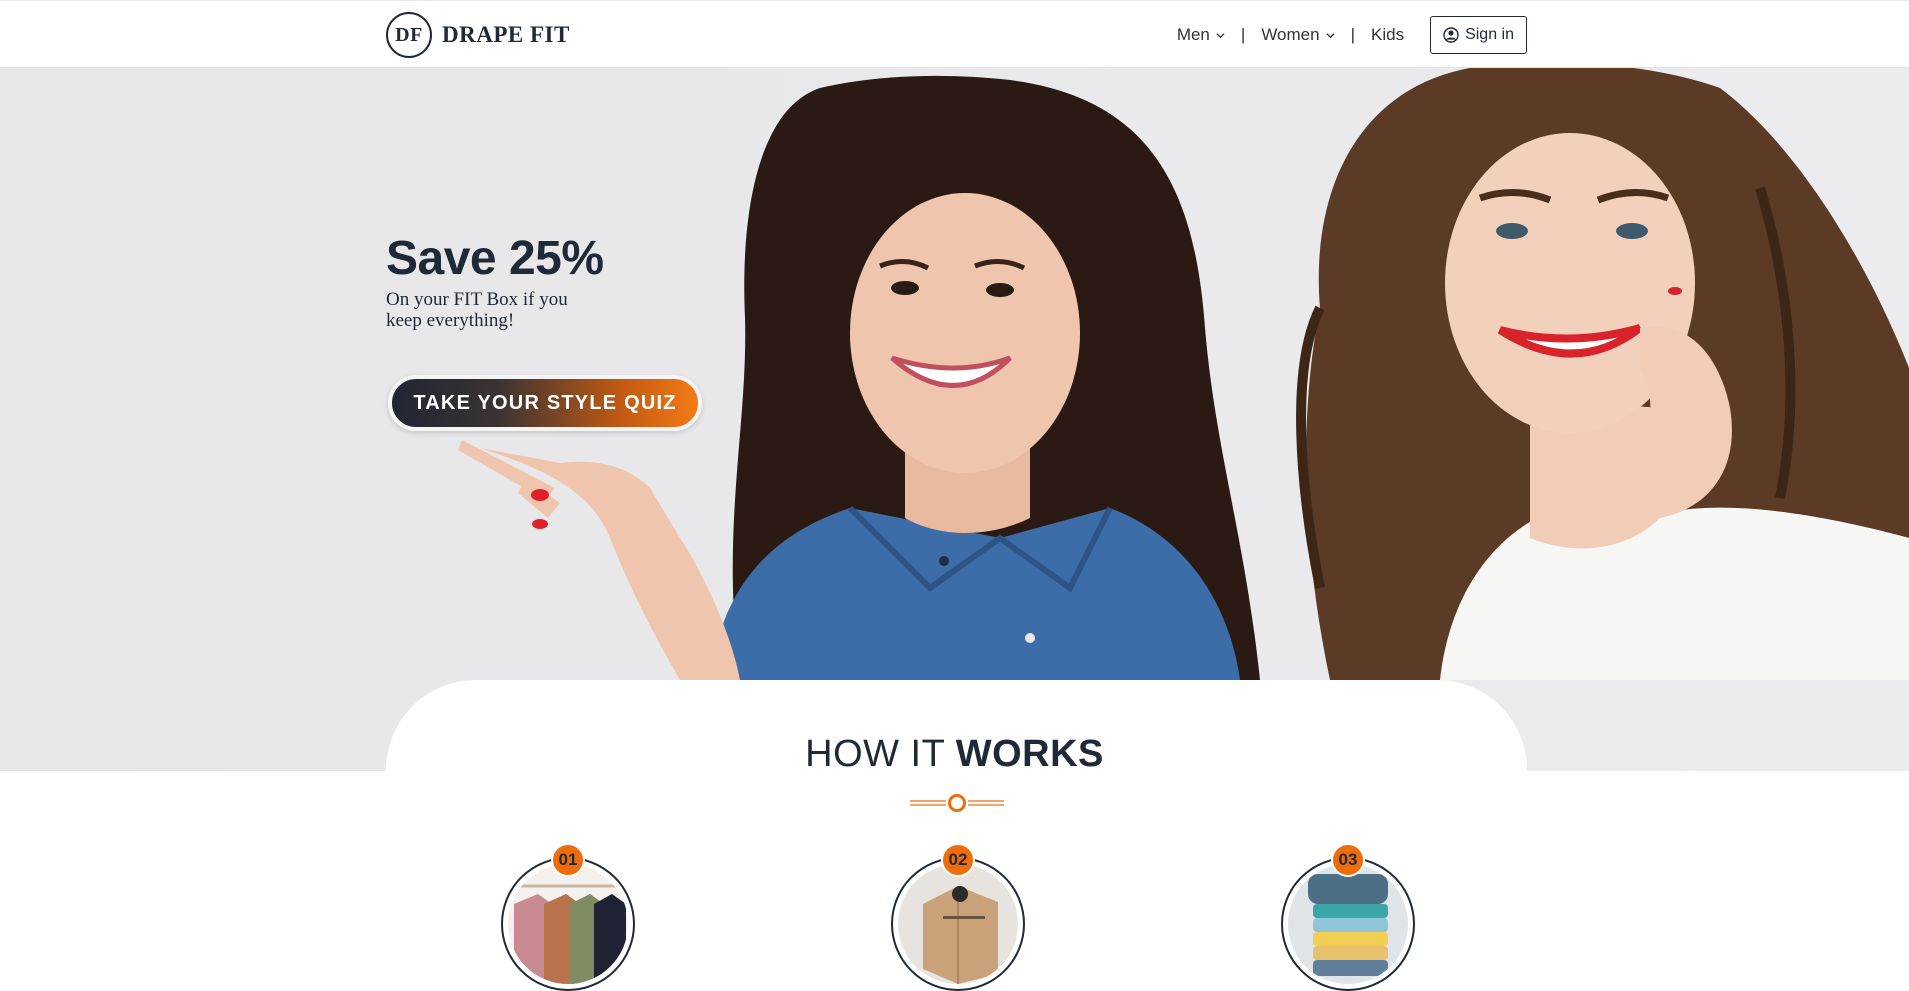  What do you see at coordinates (1290, 34) in the screenshot?
I see `nav-label-women: Women` at bounding box center [1290, 34].